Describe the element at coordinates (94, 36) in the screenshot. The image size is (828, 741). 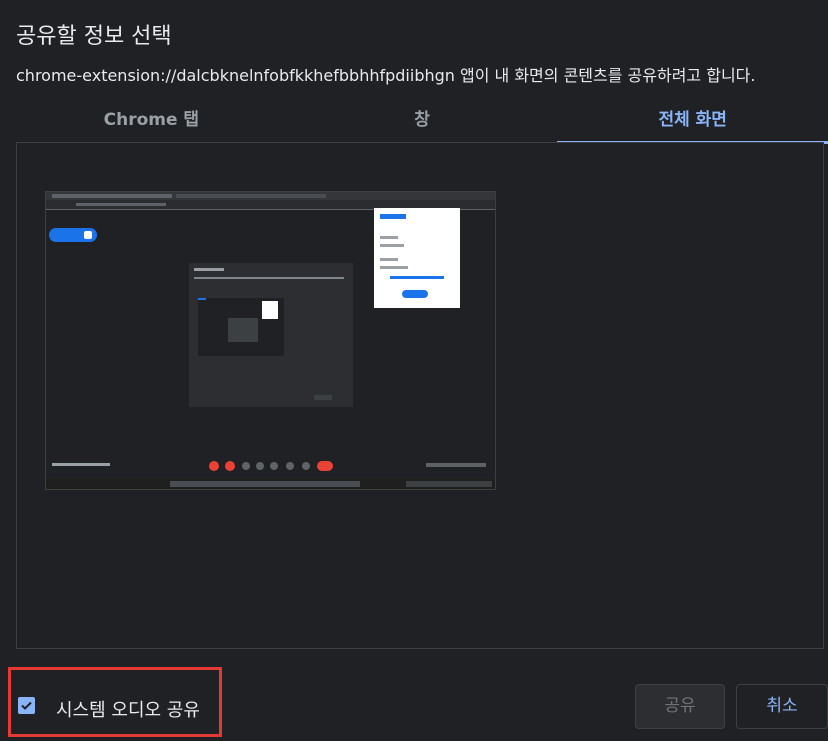
I see `dialog-title: 공유할 정보 선택` at that location.